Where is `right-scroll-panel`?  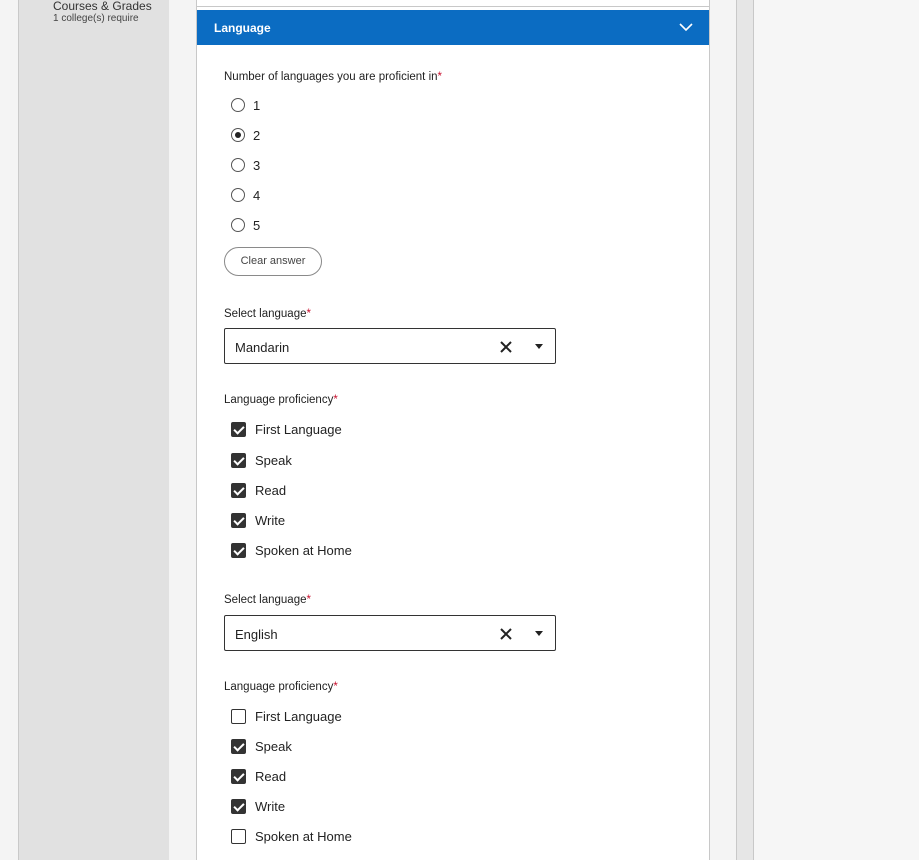
right-scroll-panel is located at coordinates (745, 430).